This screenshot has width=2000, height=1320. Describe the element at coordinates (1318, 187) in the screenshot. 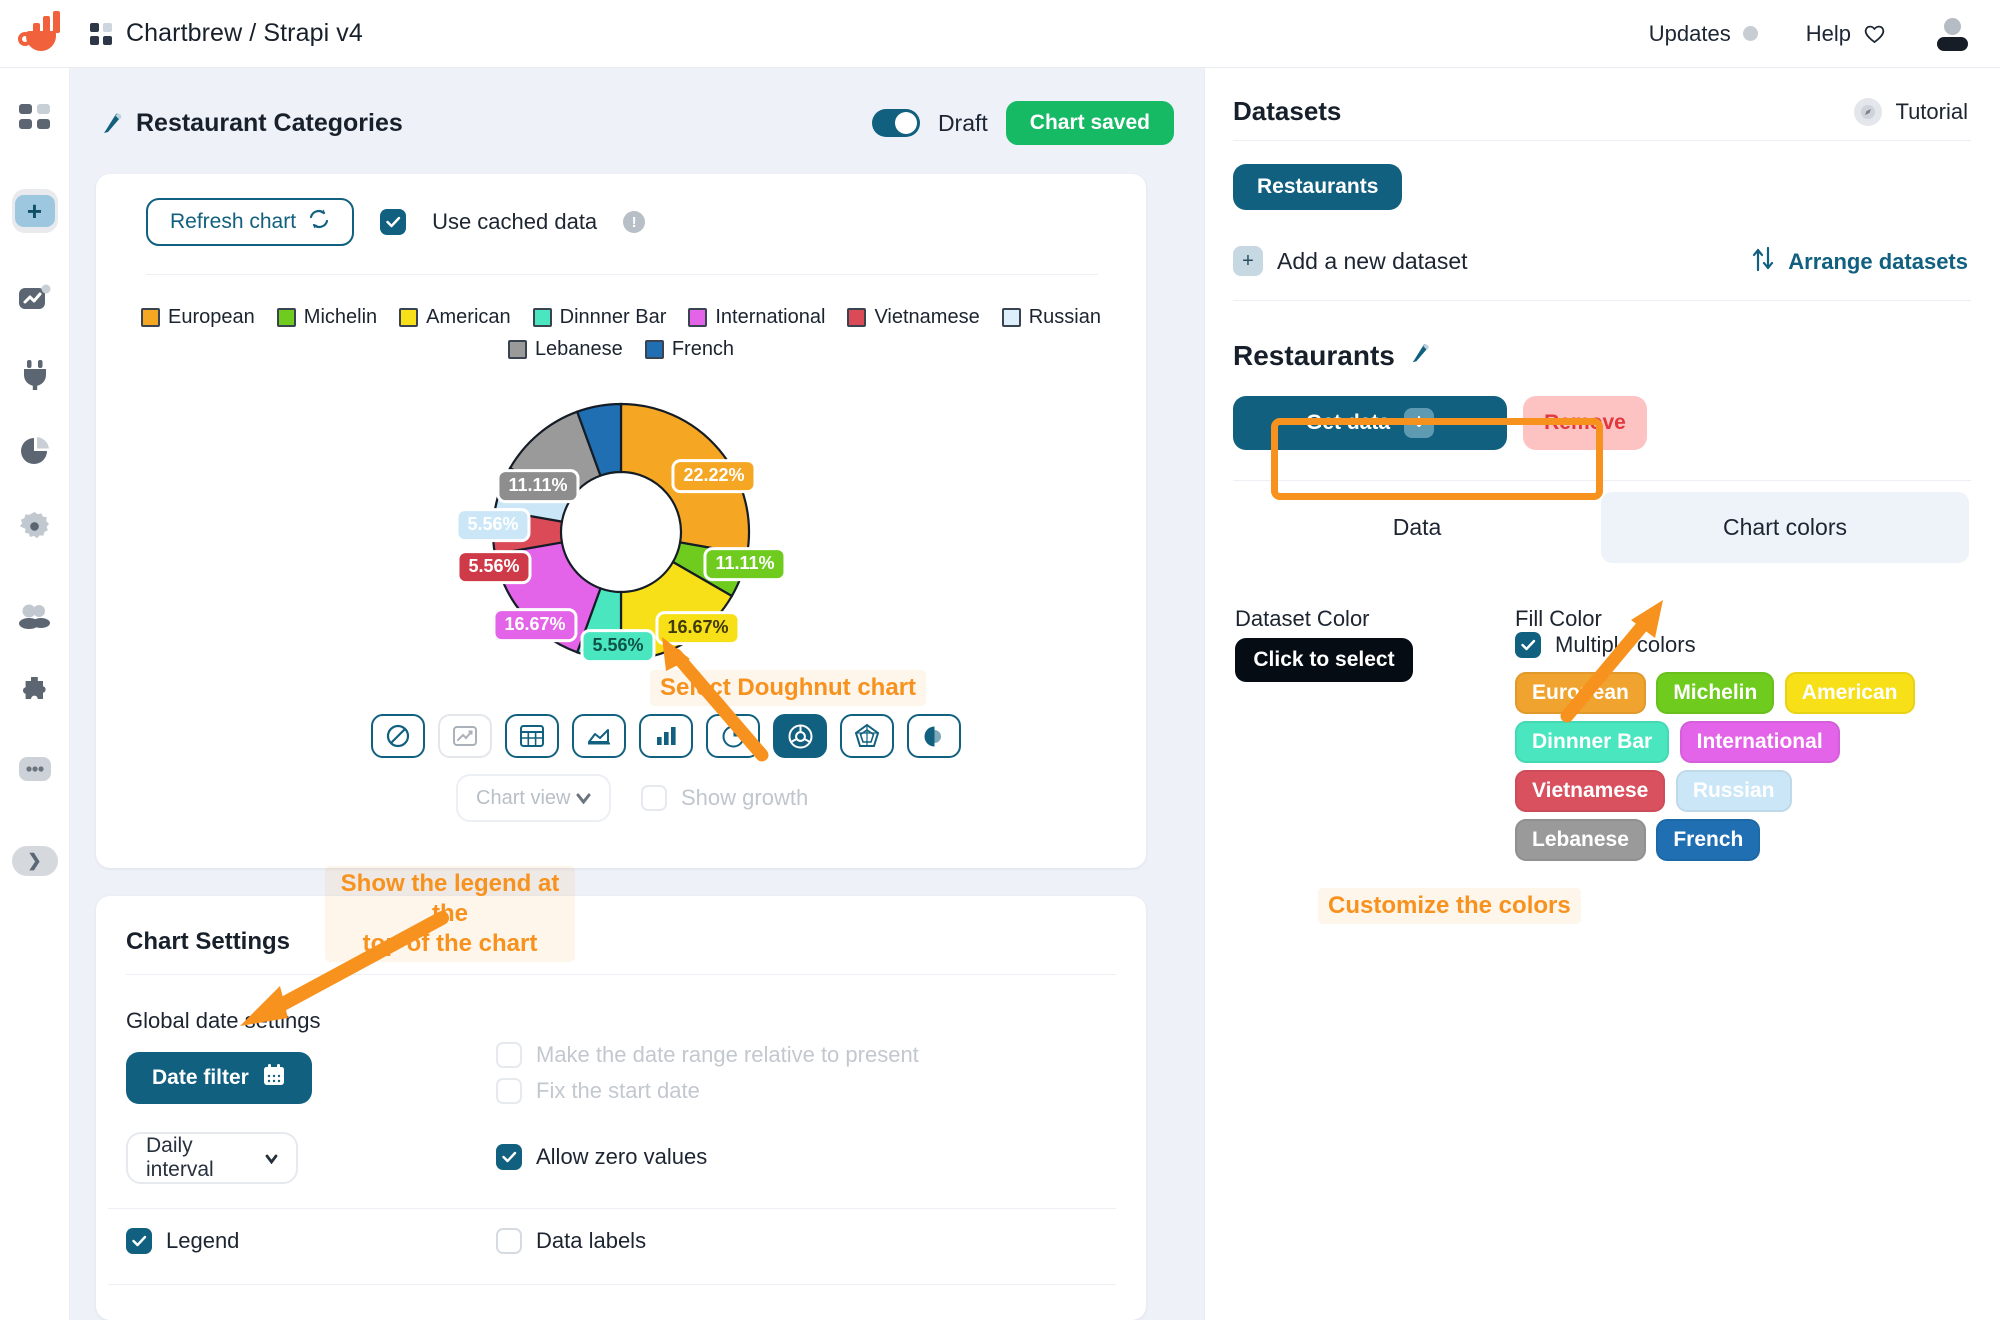

I see `dataset-pill-restaurants: Restaurants` at that location.